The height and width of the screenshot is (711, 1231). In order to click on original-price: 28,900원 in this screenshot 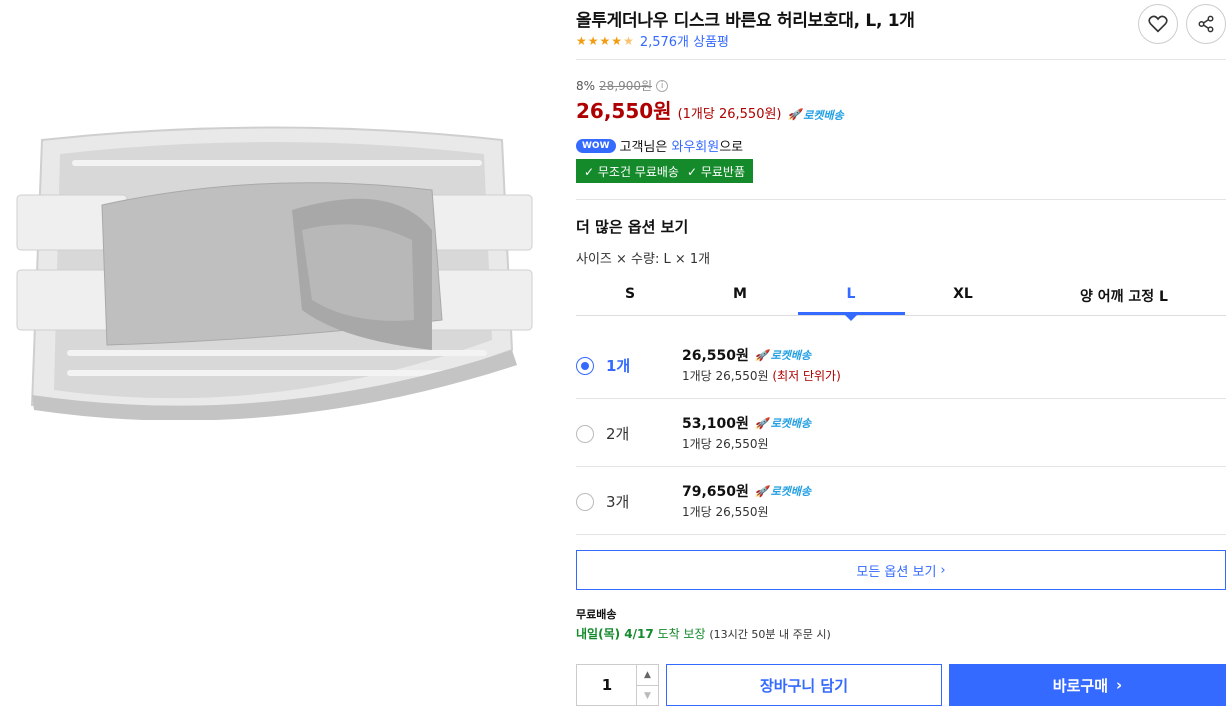, I will do `click(626, 86)`.